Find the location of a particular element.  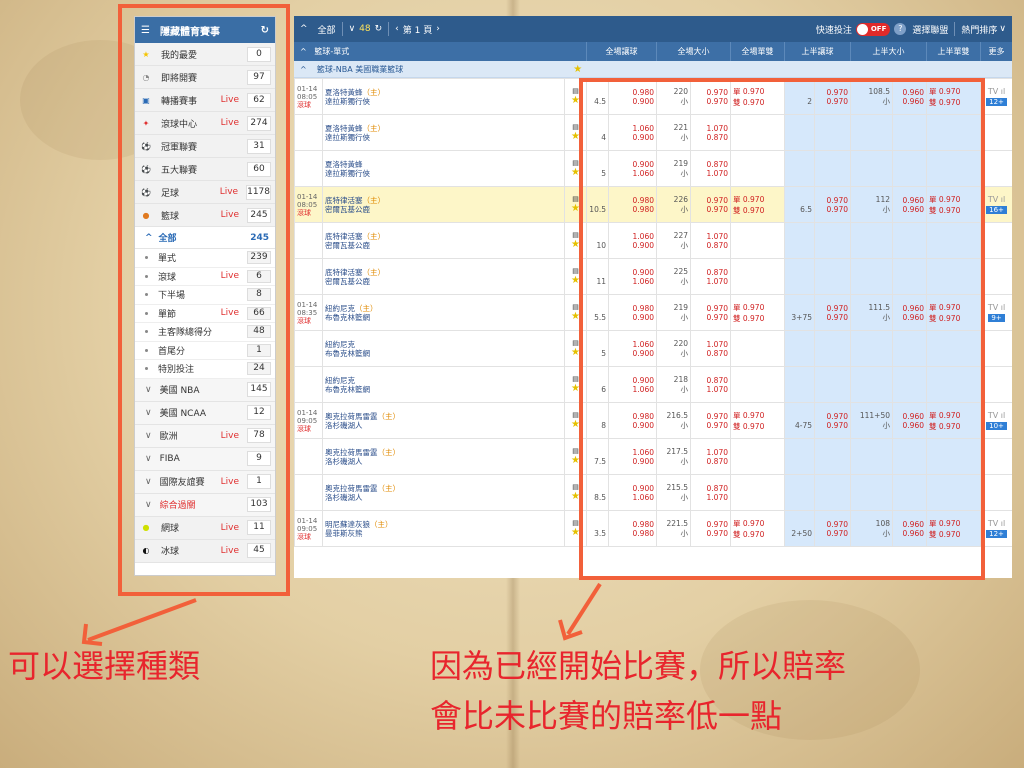

annotation-right-line2: 會比未比賽的賠率低一點 is located at coordinates (606, 716).